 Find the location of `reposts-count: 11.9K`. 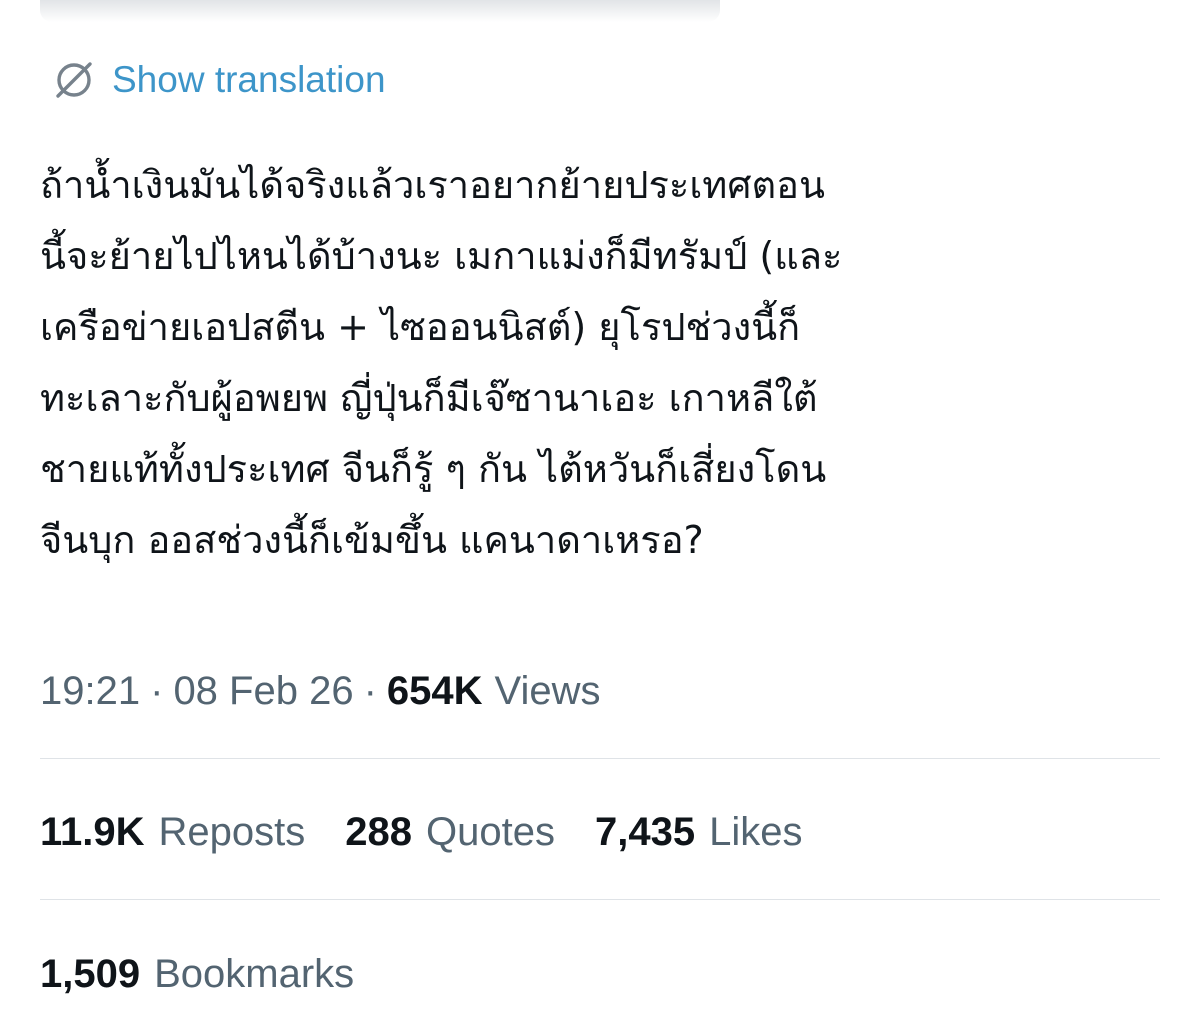

reposts-count: 11.9K is located at coordinates (92, 831).